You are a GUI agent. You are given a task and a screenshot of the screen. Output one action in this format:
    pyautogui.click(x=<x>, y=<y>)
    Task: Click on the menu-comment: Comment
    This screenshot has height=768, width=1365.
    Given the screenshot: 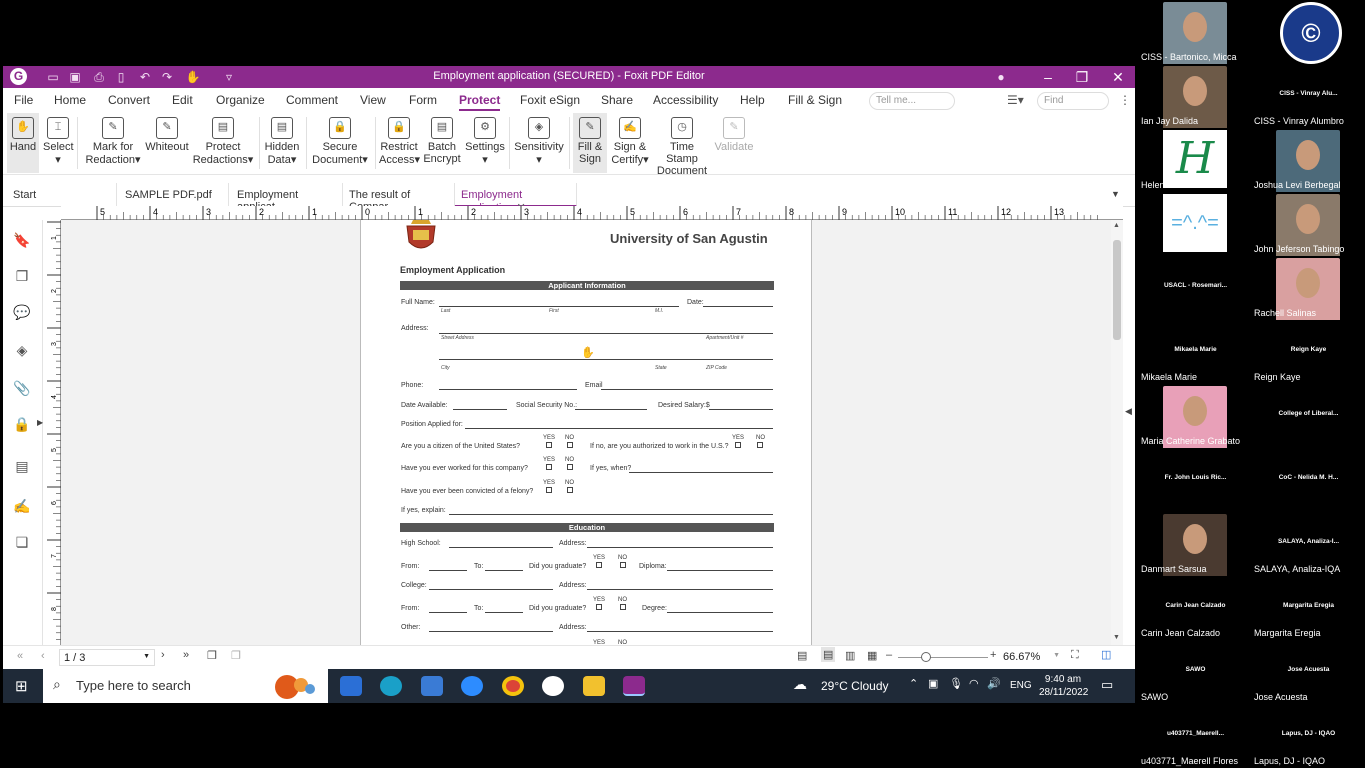 What is the action you would take?
    pyautogui.click(x=312, y=100)
    